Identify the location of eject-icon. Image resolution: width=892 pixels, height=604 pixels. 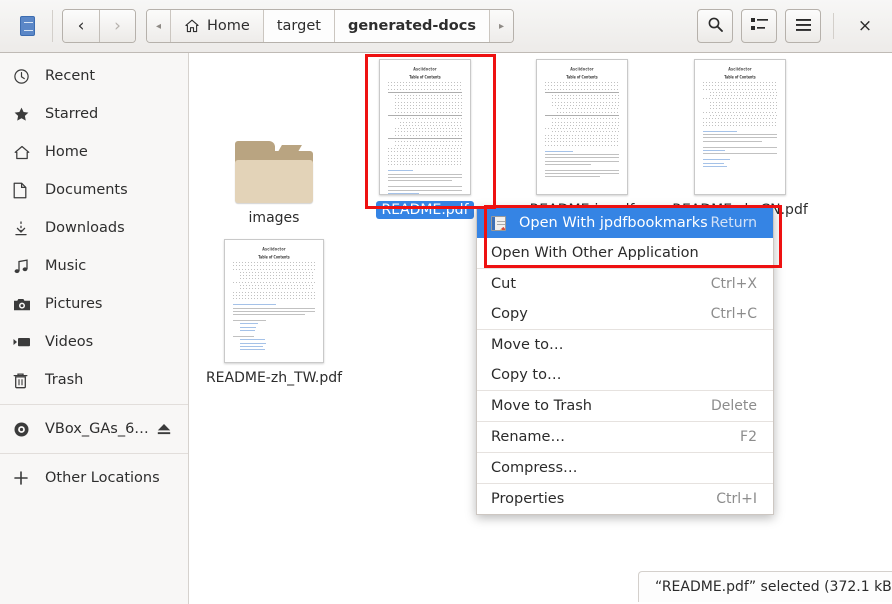
(164, 429).